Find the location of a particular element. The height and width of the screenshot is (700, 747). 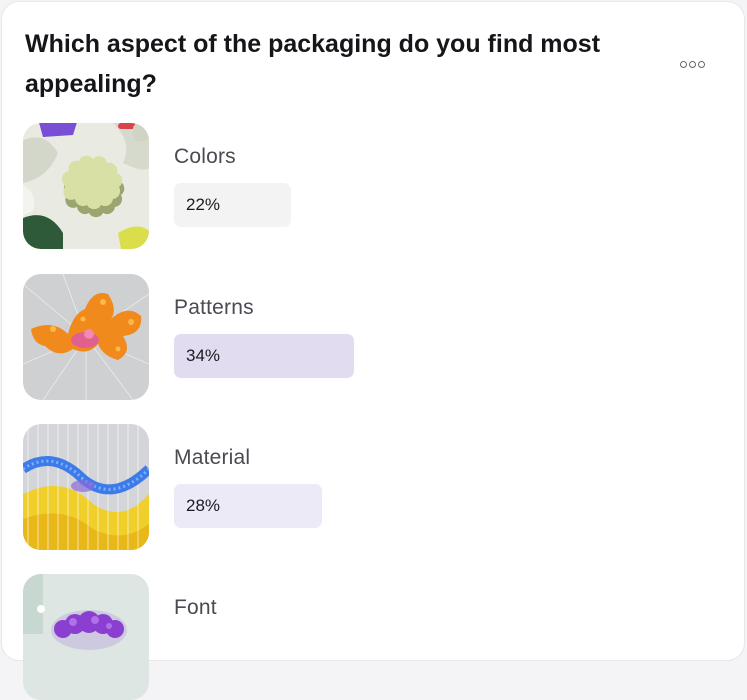

option-label: Font is located at coordinates (195, 607).